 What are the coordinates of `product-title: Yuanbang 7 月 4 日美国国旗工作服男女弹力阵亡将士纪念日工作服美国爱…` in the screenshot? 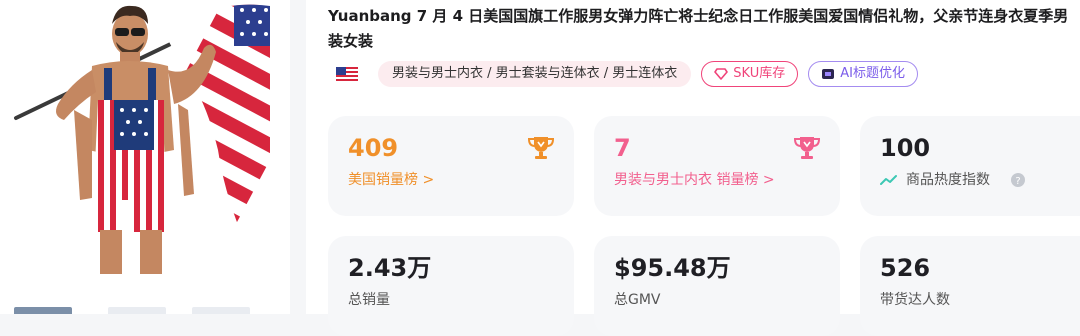 It's located at (698, 28).